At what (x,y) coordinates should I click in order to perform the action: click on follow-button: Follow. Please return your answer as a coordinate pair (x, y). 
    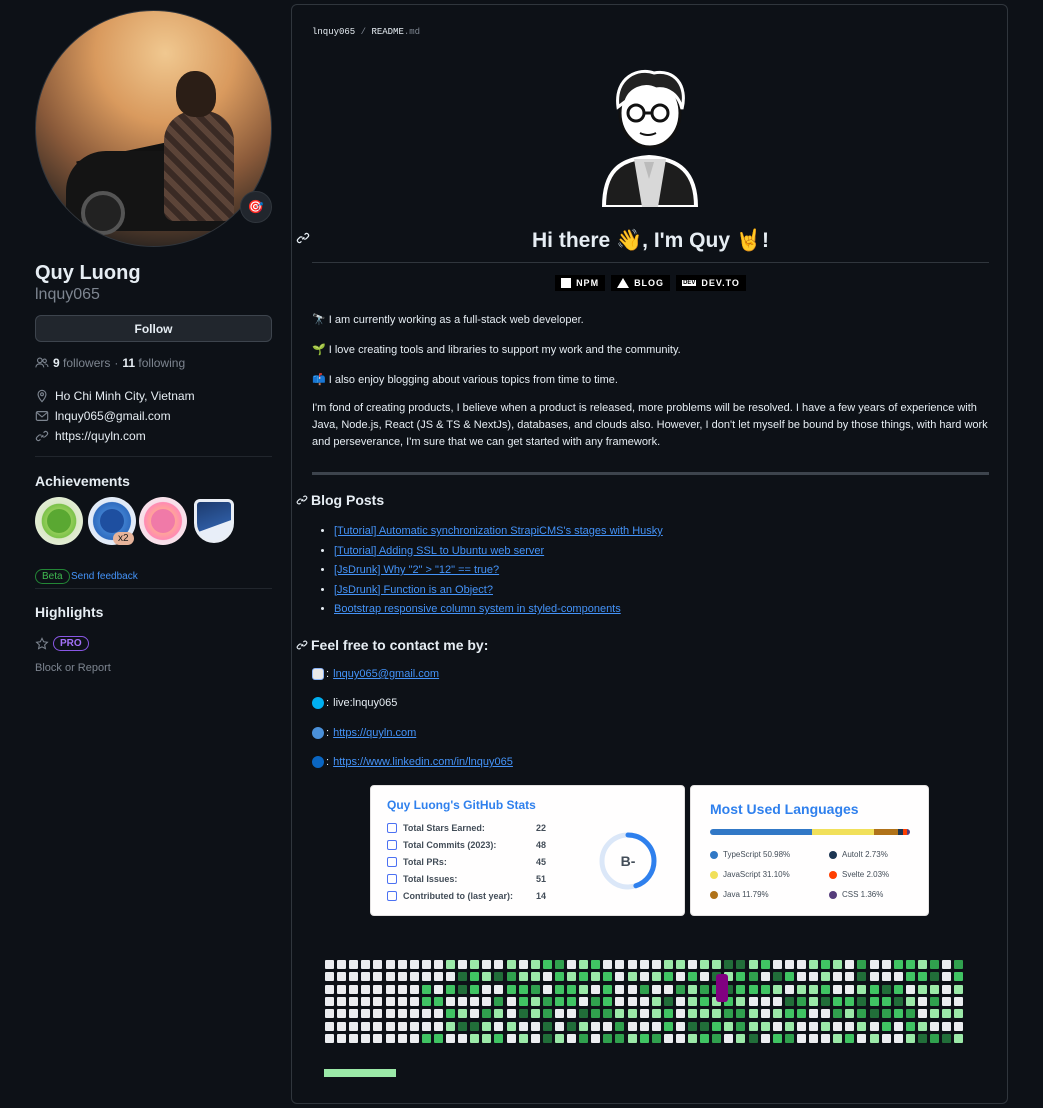
    Looking at the image, I should click on (153, 328).